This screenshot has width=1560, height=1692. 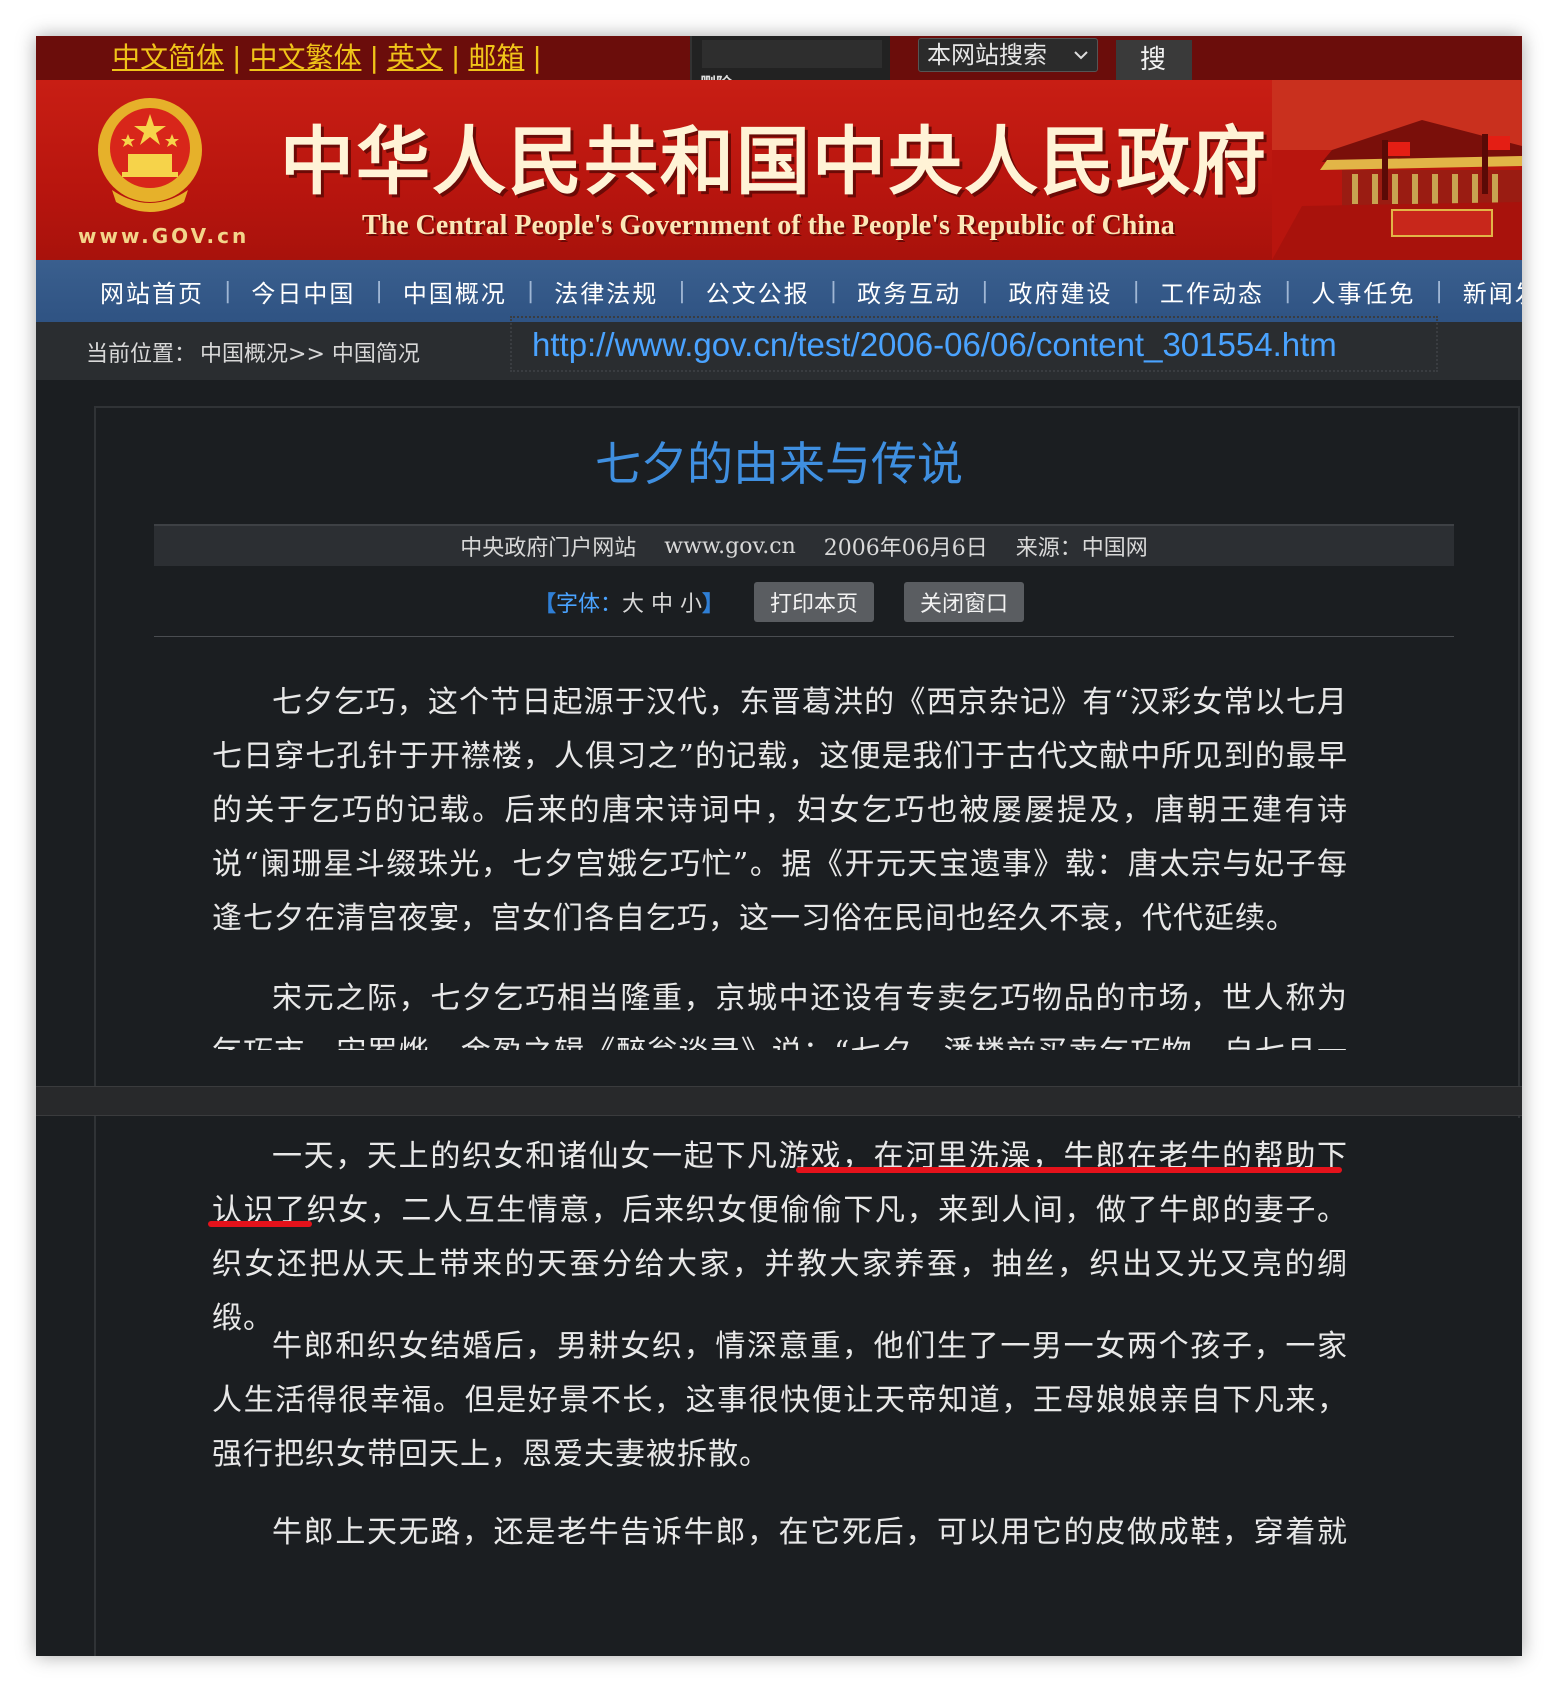 What do you see at coordinates (1492, 291) in the screenshot?
I see `nav-press: 新闻发布` at bounding box center [1492, 291].